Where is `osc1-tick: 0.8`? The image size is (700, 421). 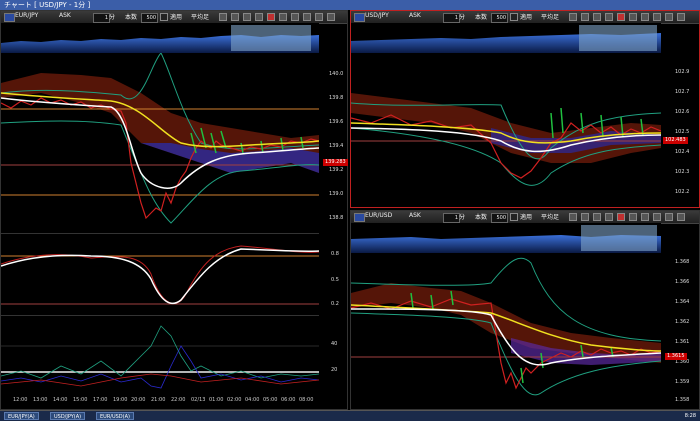
osc1-tick: 0.8 is located at coordinates (335, 254).